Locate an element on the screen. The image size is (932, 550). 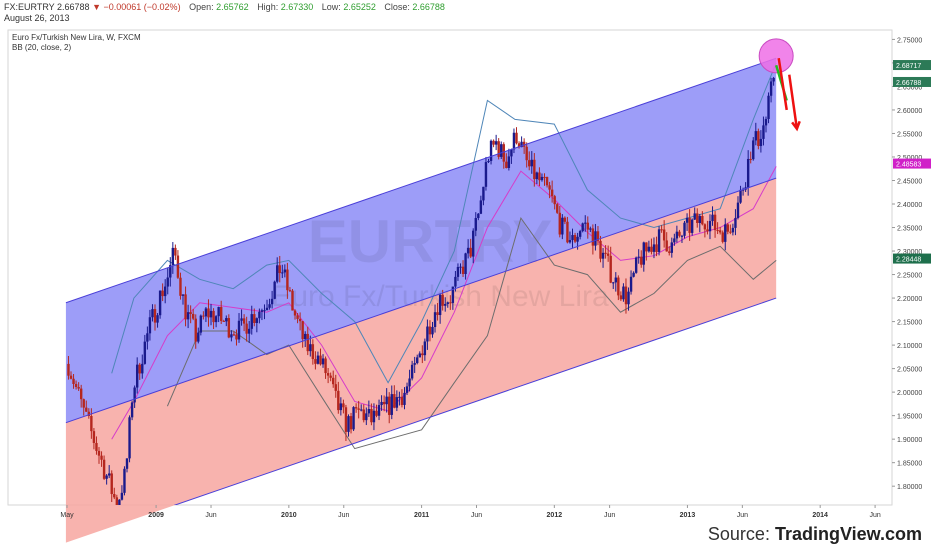
y-tick-label: 2.40000 is located at coordinates (909, 205).